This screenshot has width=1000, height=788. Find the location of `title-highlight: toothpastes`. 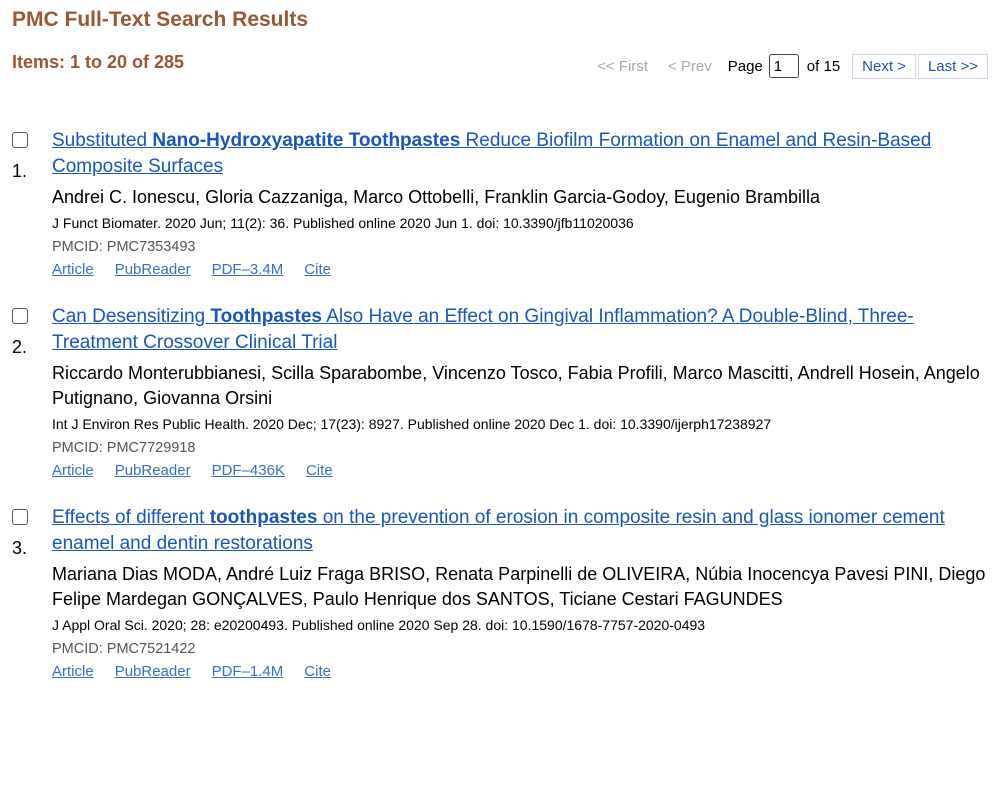

title-highlight: toothpastes is located at coordinates (263, 517).